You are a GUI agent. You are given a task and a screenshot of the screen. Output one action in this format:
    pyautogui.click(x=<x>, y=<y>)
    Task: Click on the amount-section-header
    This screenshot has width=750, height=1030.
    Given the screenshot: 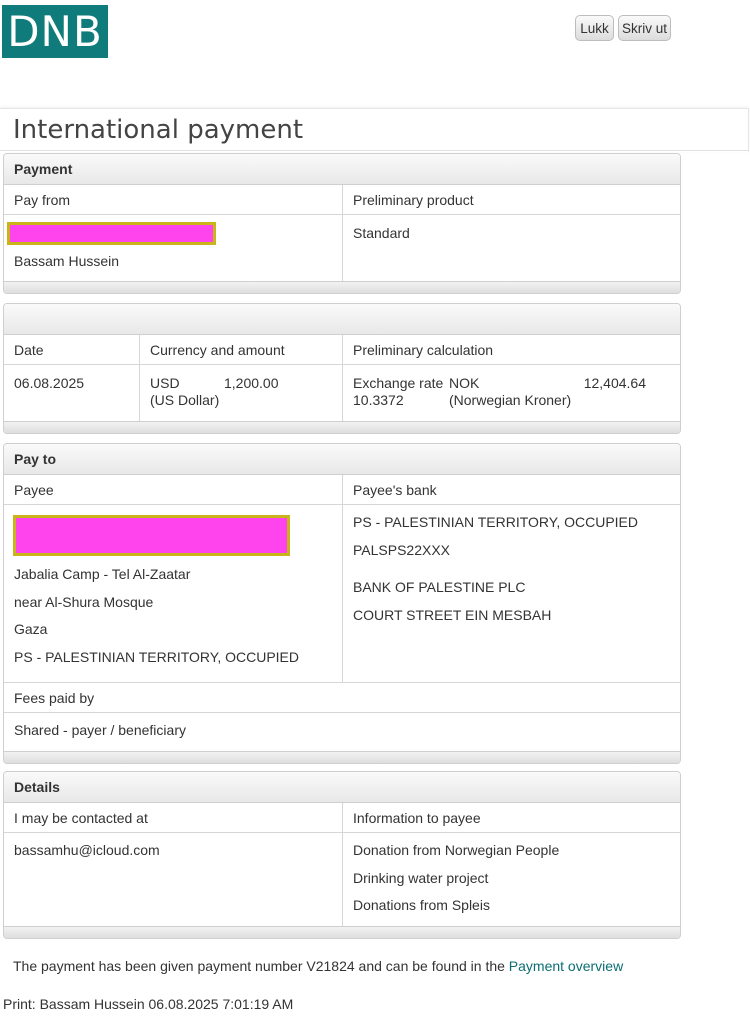 What is the action you would take?
    pyautogui.click(x=342, y=319)
    